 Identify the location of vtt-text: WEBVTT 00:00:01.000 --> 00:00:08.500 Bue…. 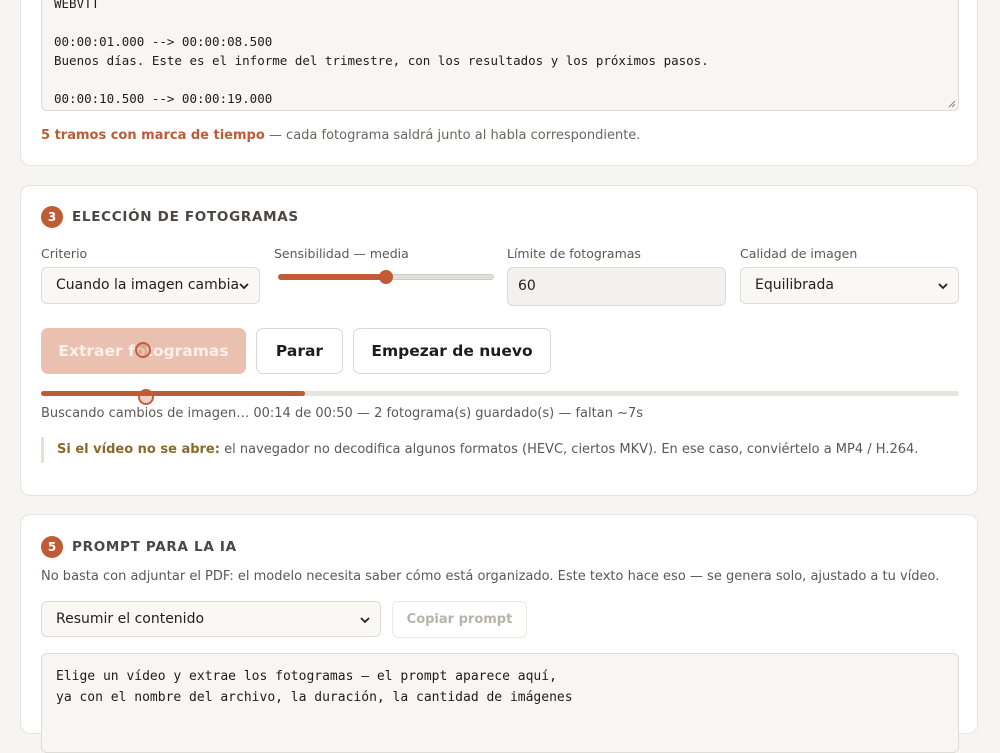
(381, 53).